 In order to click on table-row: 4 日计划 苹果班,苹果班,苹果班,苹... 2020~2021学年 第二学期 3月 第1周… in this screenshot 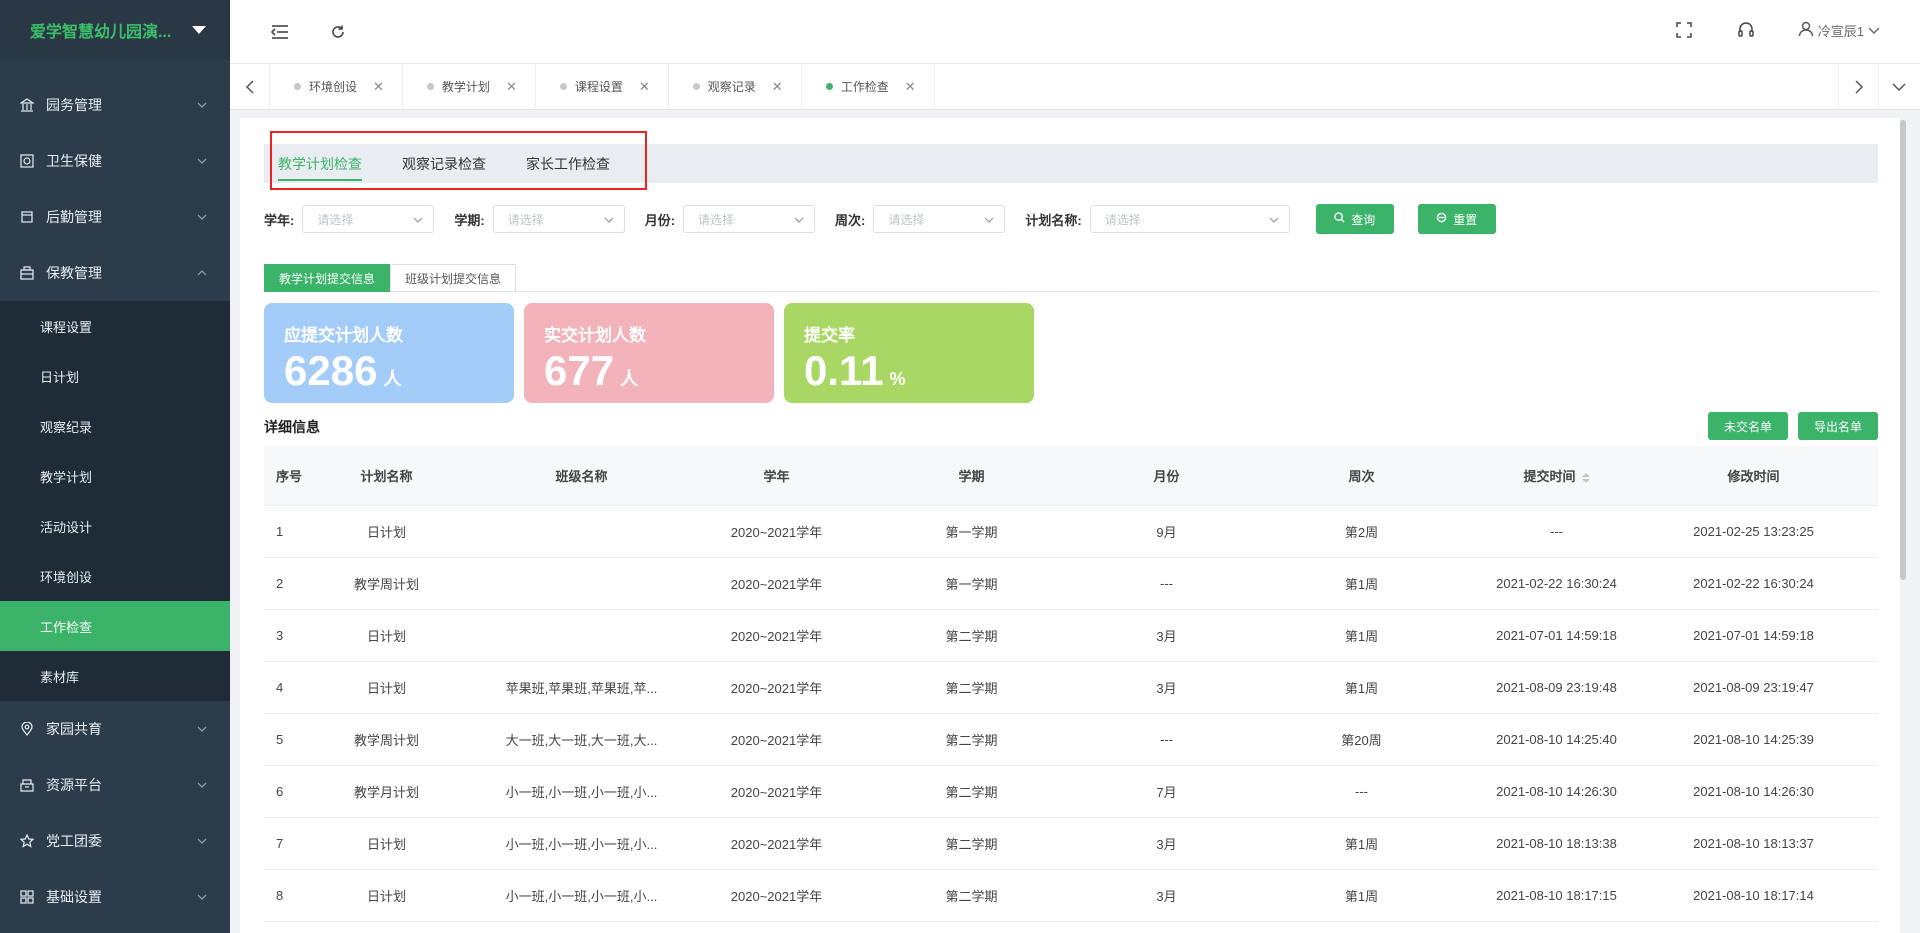, I will do `click(1071, 688)`.